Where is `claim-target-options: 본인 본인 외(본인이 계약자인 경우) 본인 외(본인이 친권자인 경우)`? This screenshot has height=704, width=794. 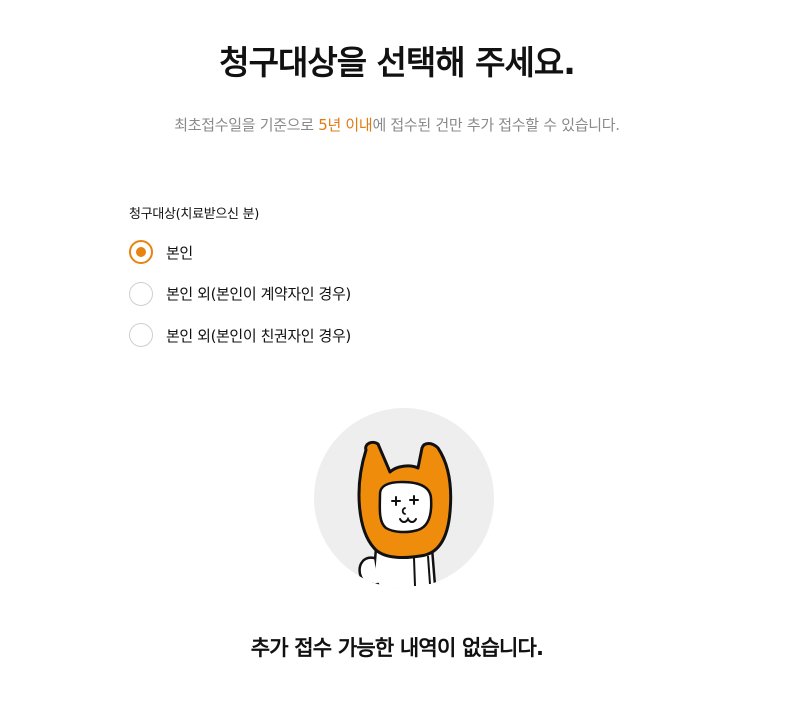 claim-target-options: 본인 본인 외(본인이 계약자인 경우) 본인 외(본인이 친권자인 경우) is located at coordinates (240, 300).